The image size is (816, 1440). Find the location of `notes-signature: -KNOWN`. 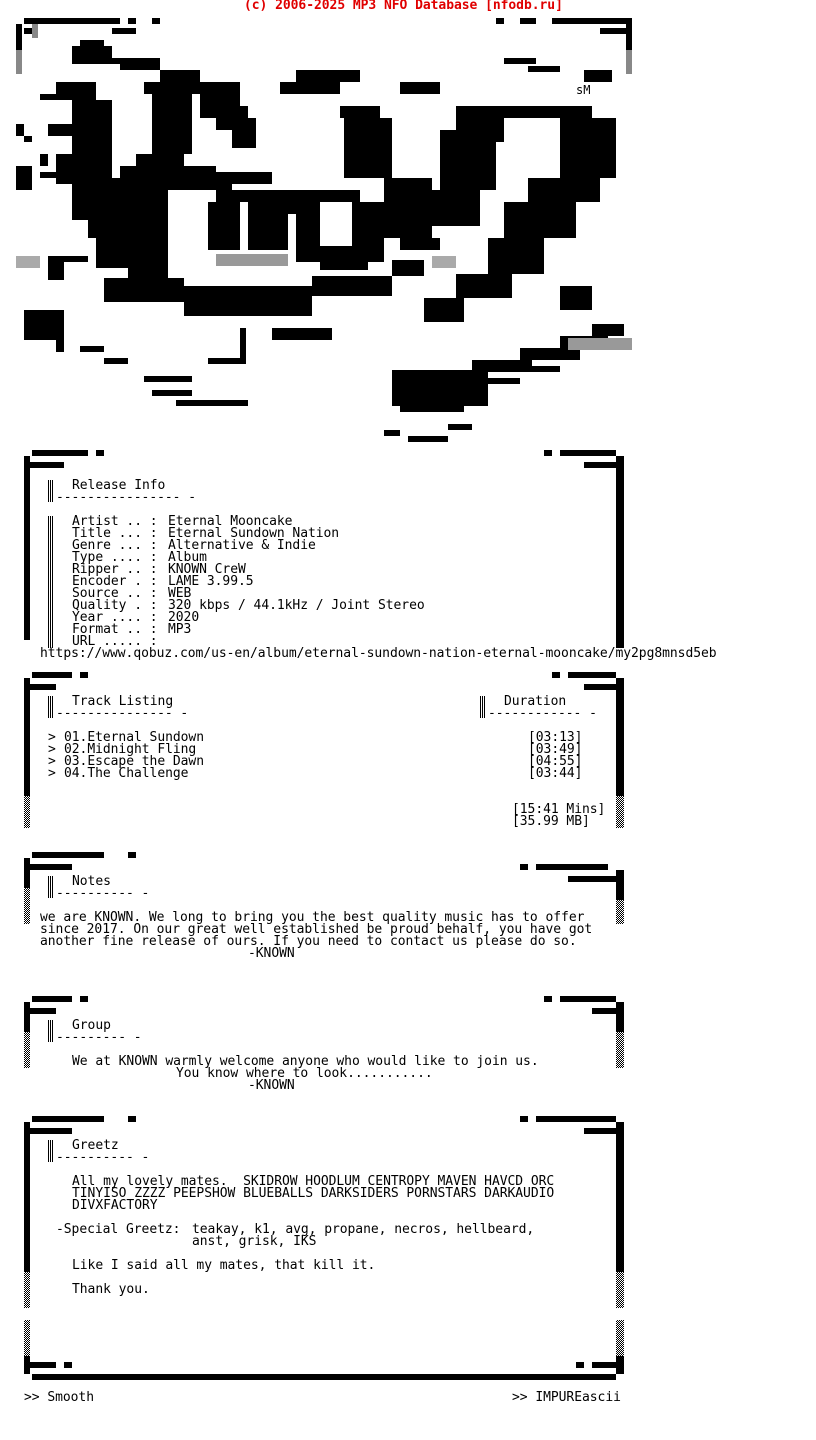

notes-signature: -KNOWN is located at coordinates (271, 953).